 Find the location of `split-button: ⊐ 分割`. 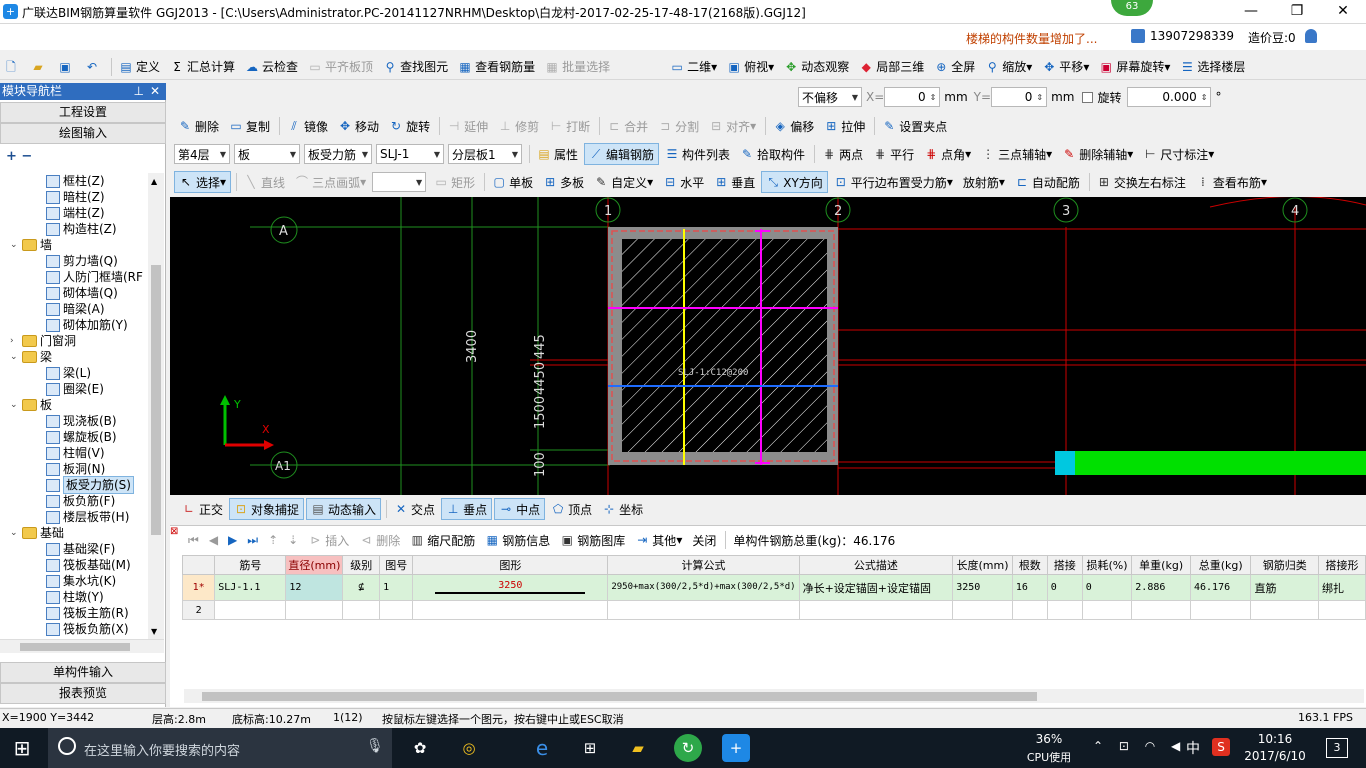

split-button: ⊐ 分割 is located at coordinates (678, 126).